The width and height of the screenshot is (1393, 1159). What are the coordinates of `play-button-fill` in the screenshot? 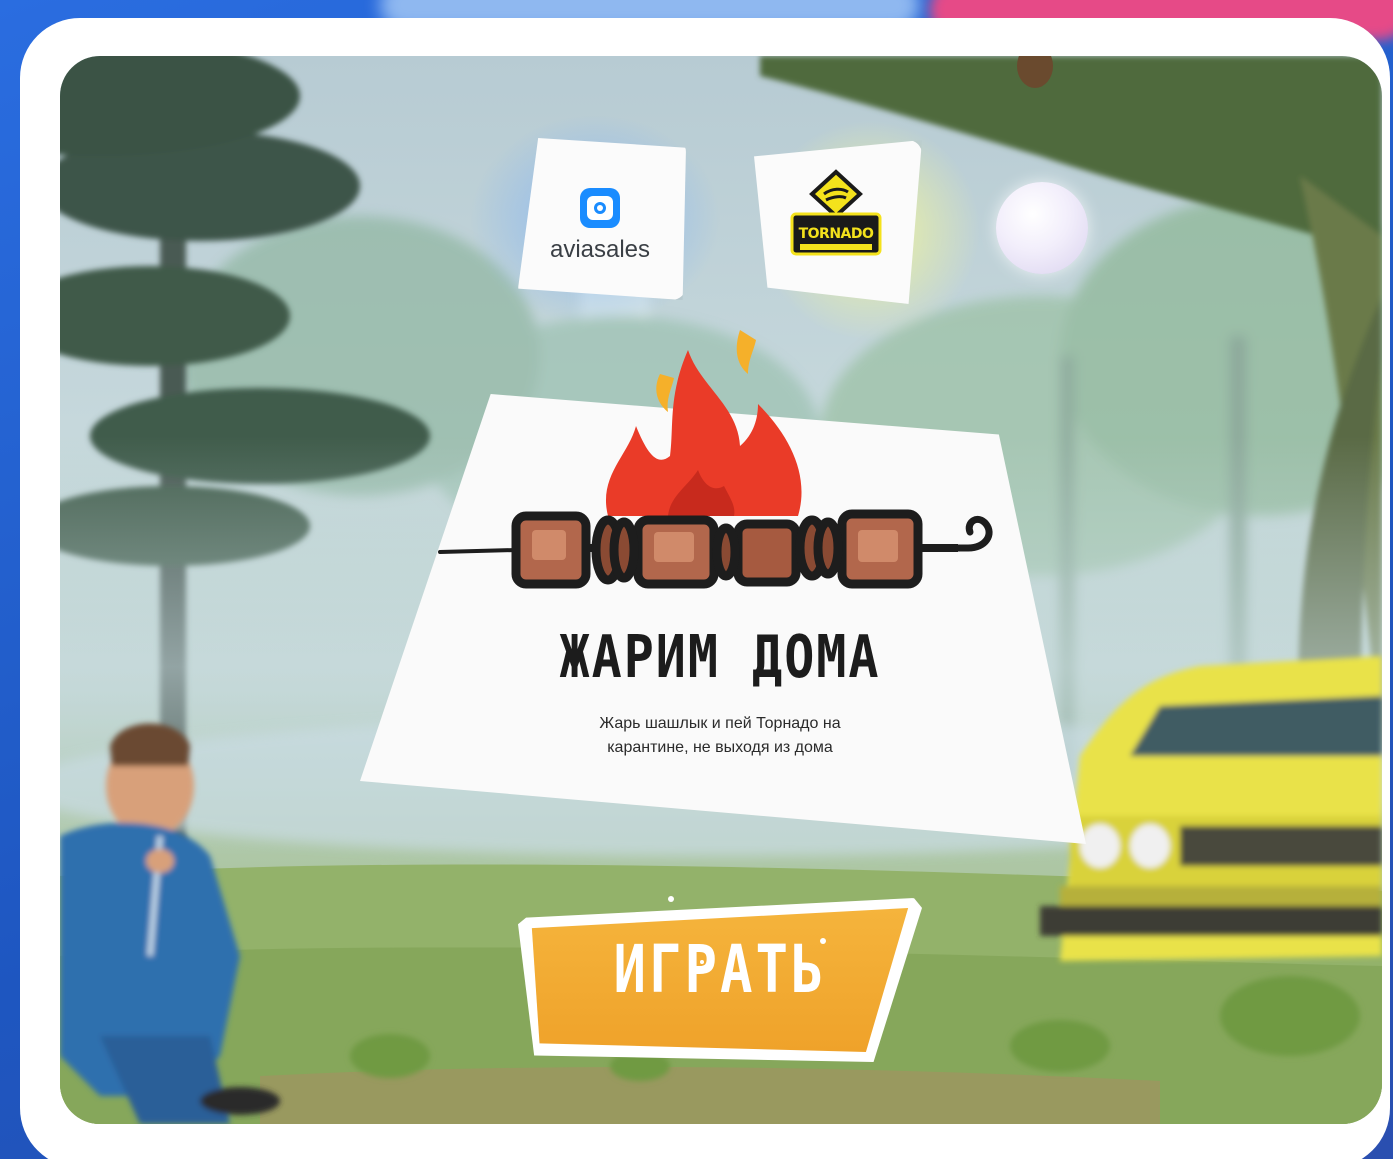 It's located at (720, 980).